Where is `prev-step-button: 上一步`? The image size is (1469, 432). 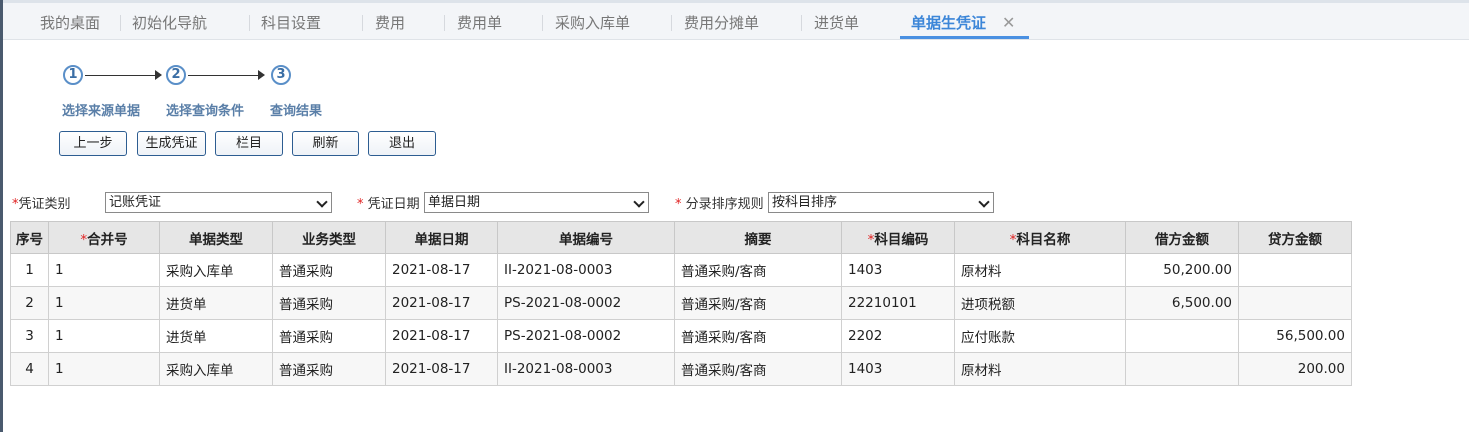
prev-step-button: 上一步 is located at coordinates (93, 143).